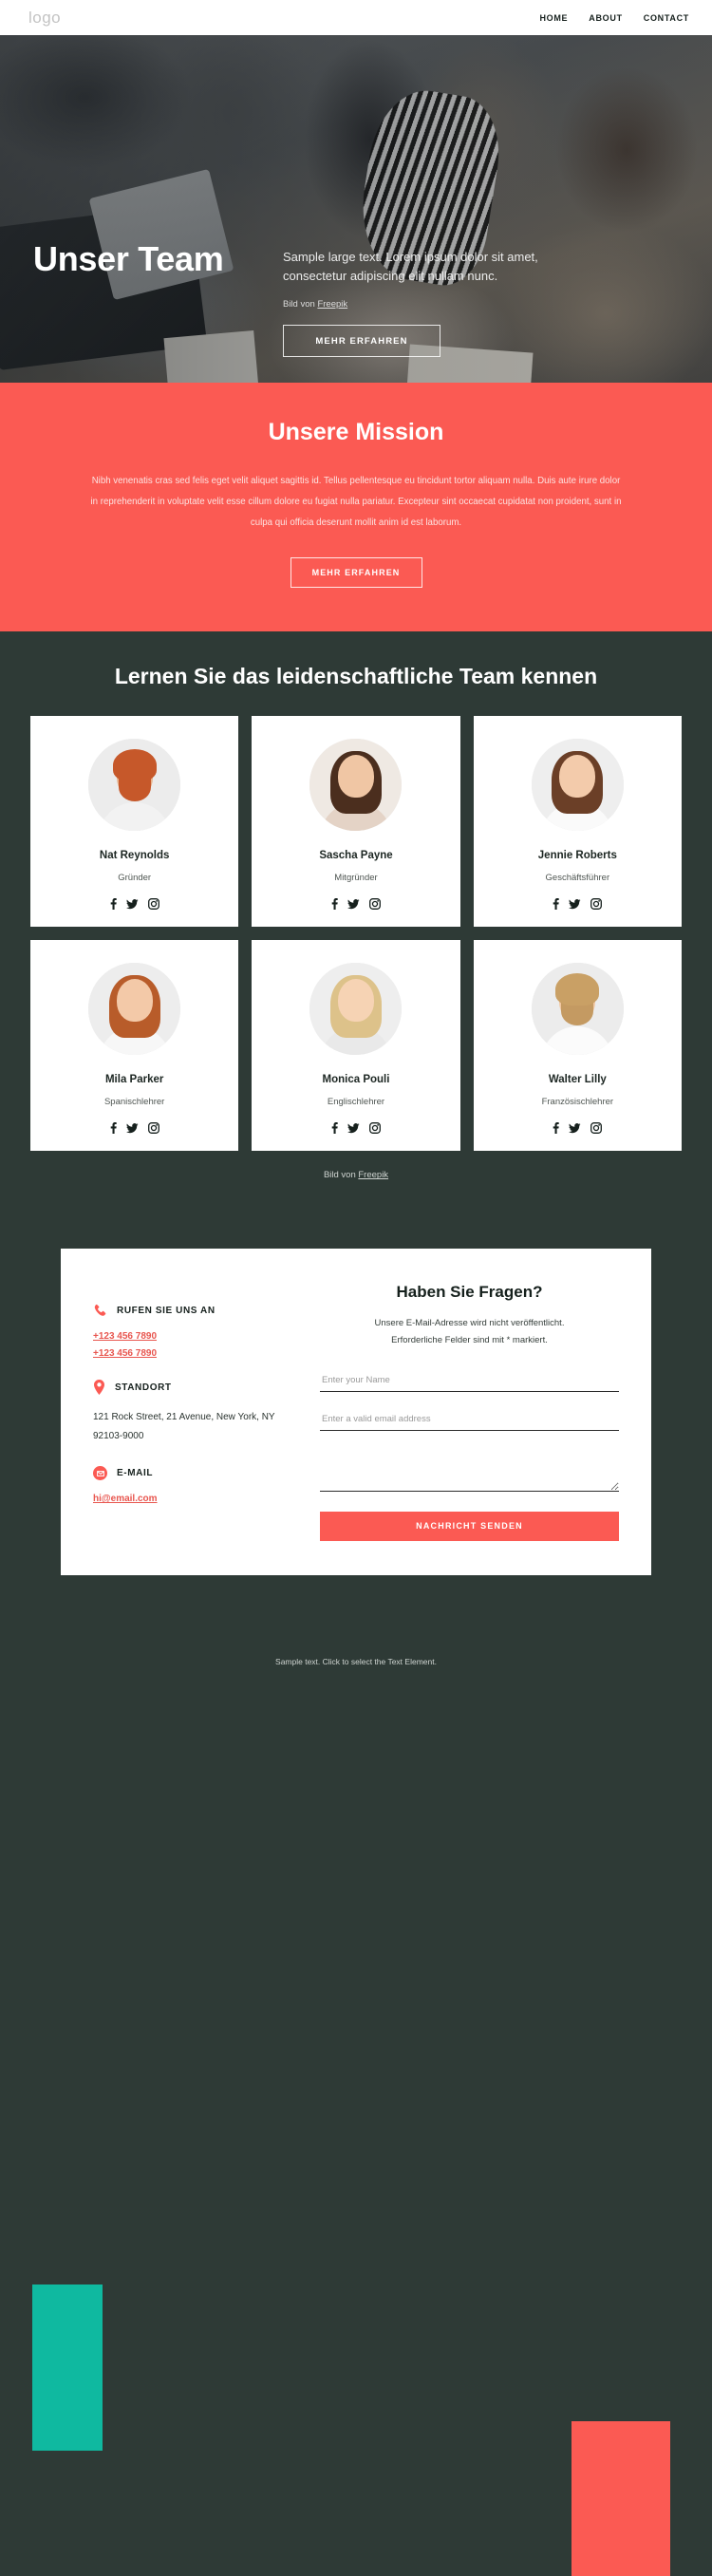 Image resolution: width=712 pixels, height=2576 pixels. Describe the element at coordinates (606, 18) in the screenshot. I see `nav-item-about: ABOUT` at that location.